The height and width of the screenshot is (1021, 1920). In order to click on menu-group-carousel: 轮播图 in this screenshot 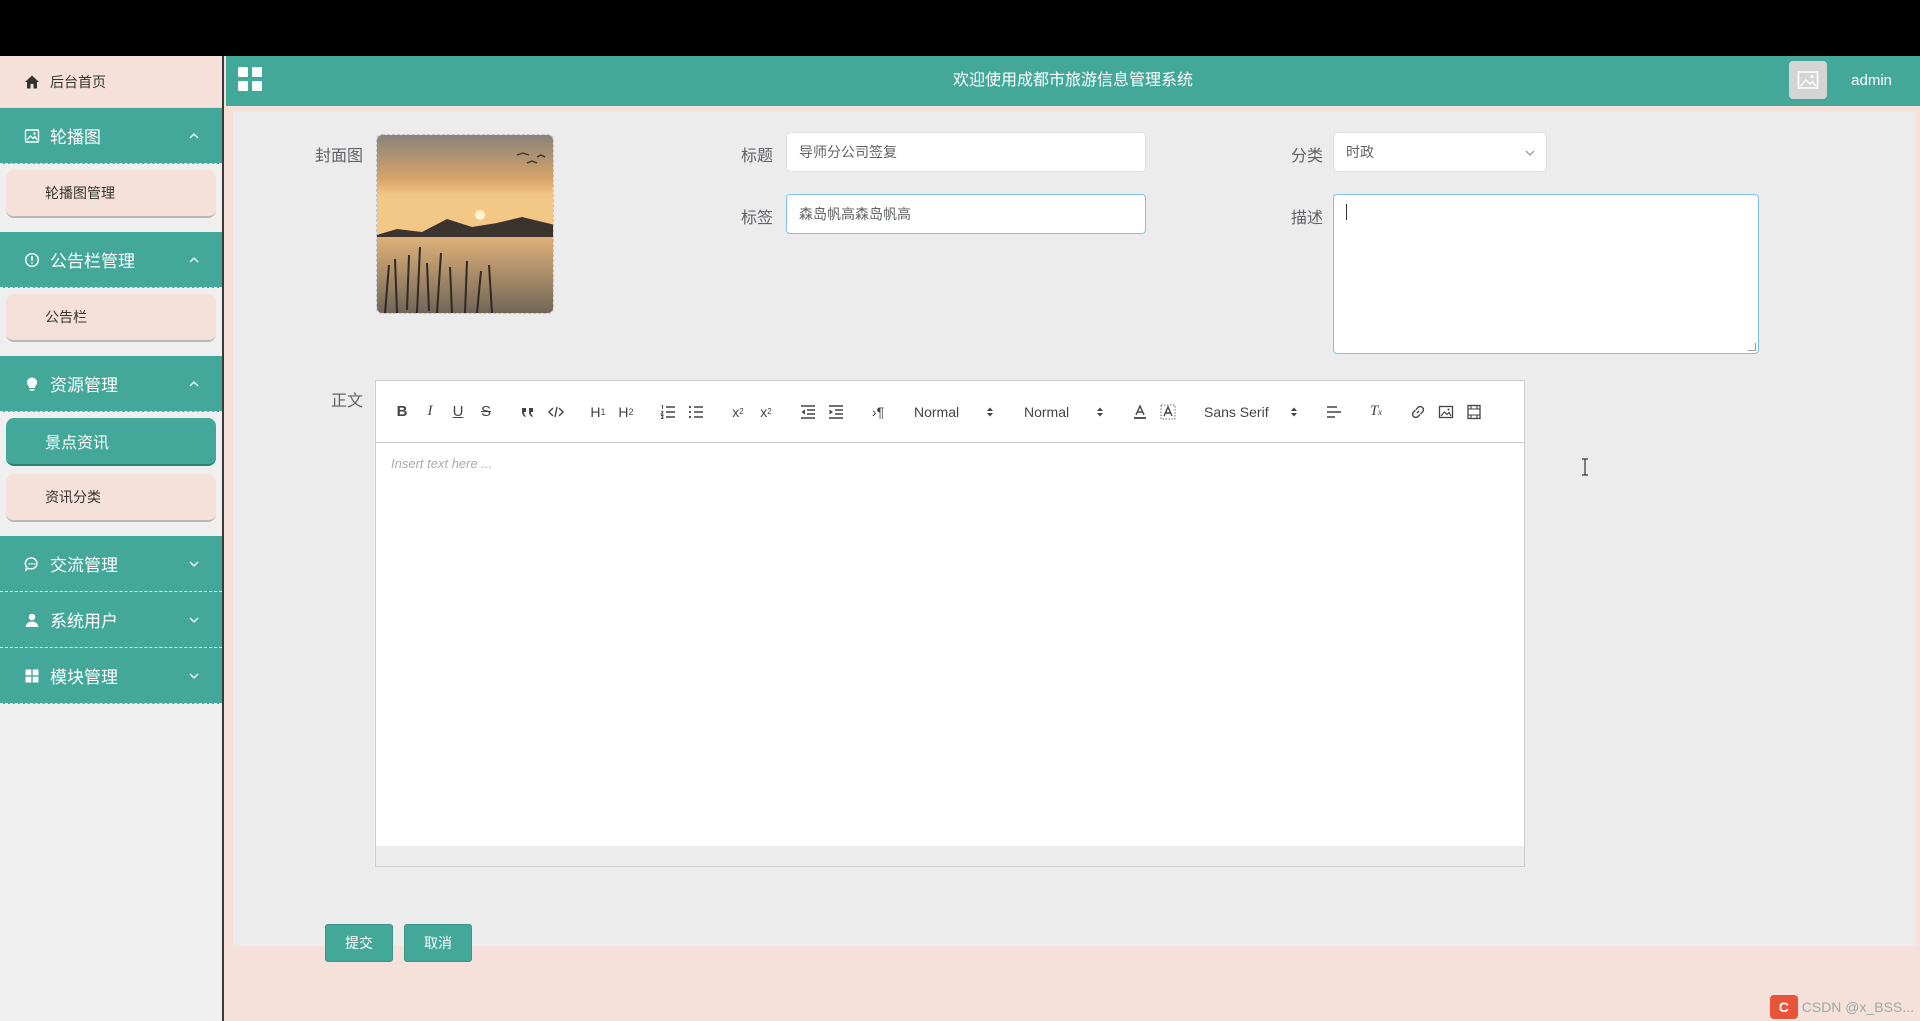, I will do `click(111, 136)`.